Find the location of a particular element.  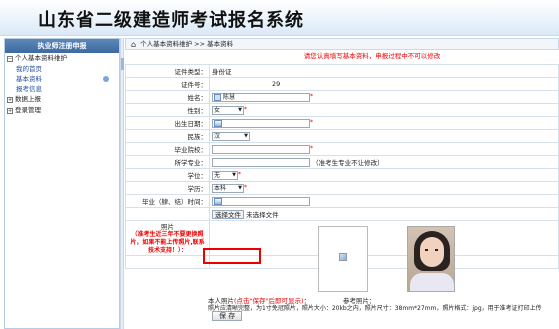

photo-label: 照片 is located at coordinates (167, 227).